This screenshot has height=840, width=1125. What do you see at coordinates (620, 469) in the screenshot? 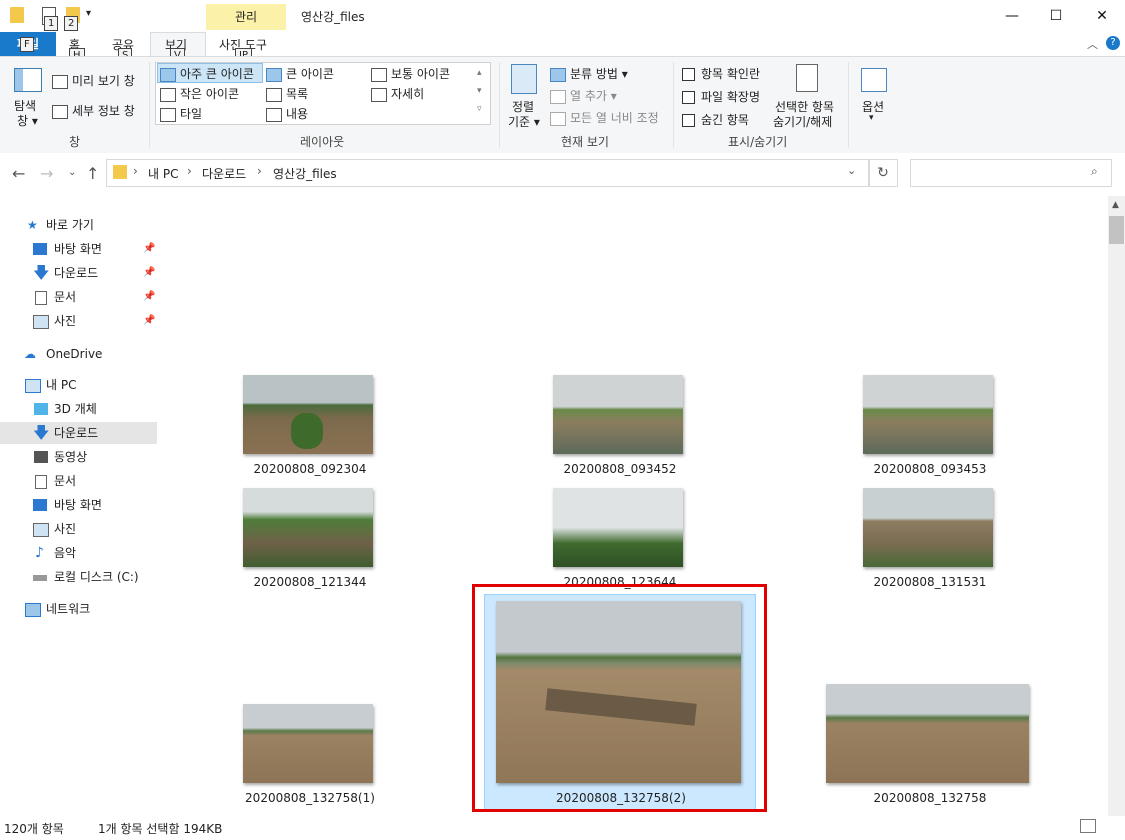
I see `file-name: 20200808_093452` at bounding box center [620, 469].